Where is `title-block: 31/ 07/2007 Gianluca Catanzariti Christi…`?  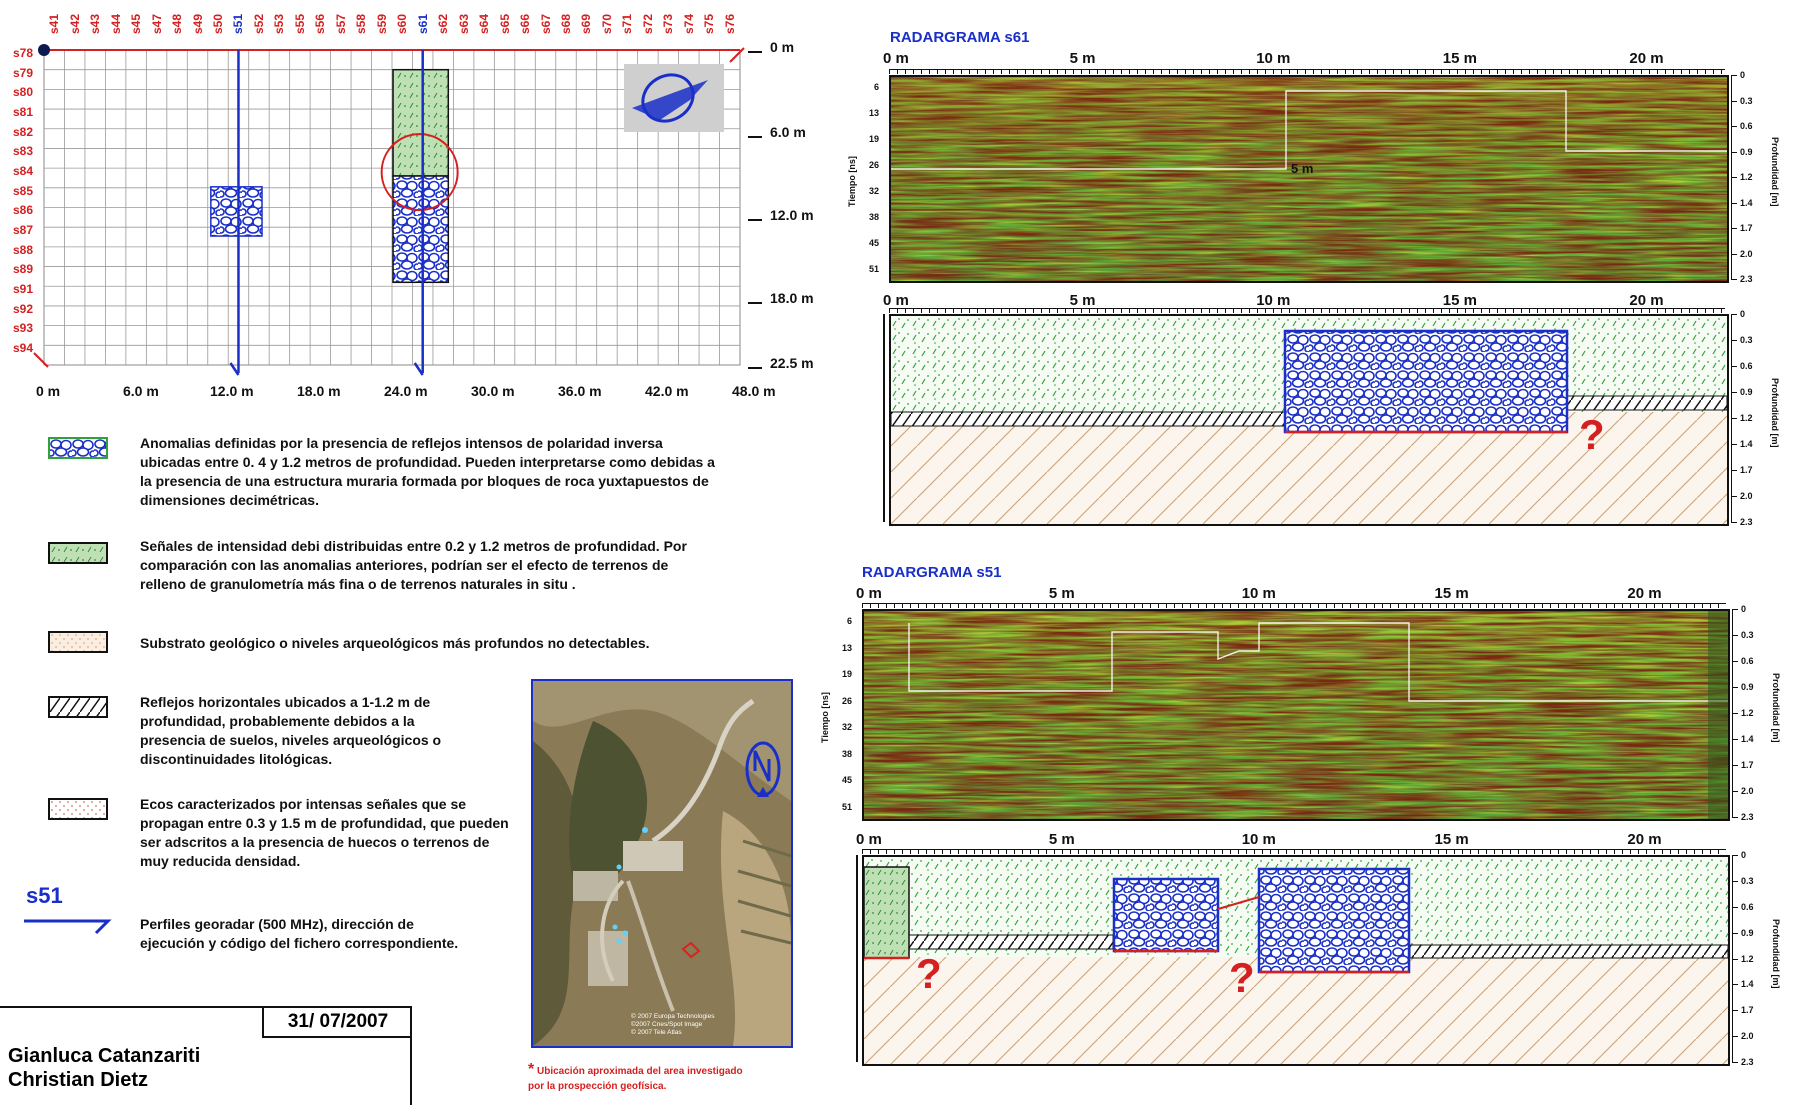 title-block: 31/ 07/2007 Gianluca Catanzariti Christi… is located at coordinates (206, 1055).